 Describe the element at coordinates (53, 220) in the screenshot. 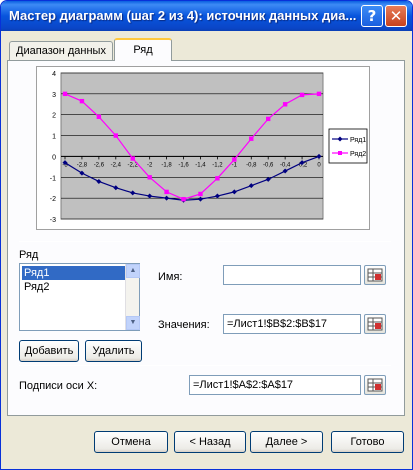

I see `y-tick-label: -3` at that location.